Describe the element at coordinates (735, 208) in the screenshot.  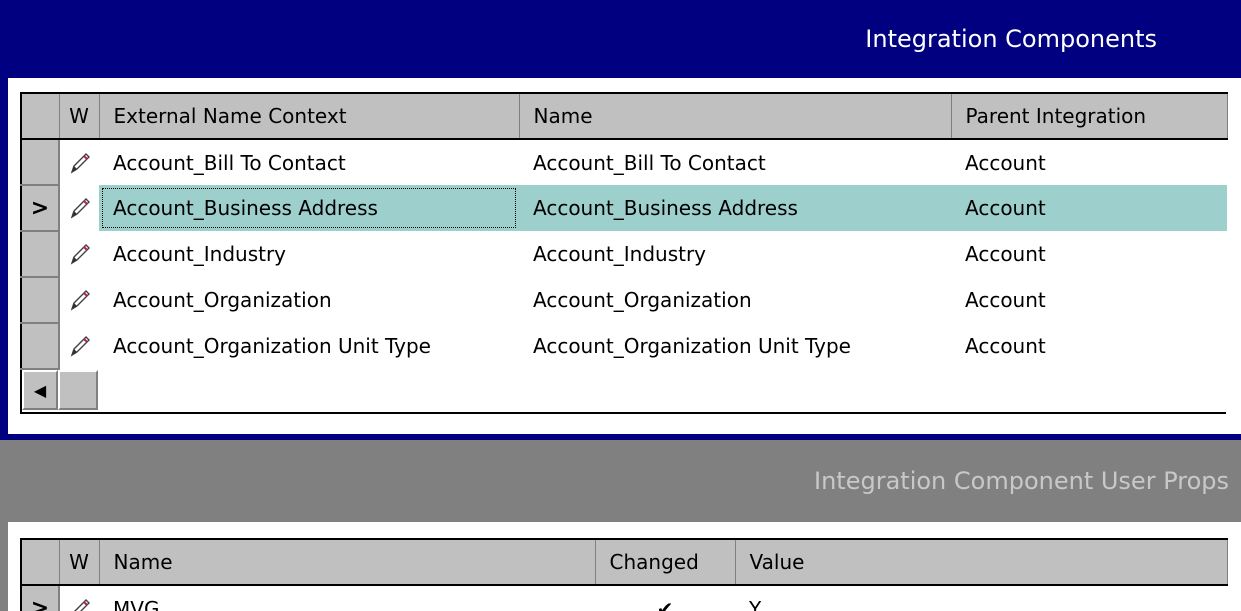
I see `cell-name: Account_Business Address` at that location.